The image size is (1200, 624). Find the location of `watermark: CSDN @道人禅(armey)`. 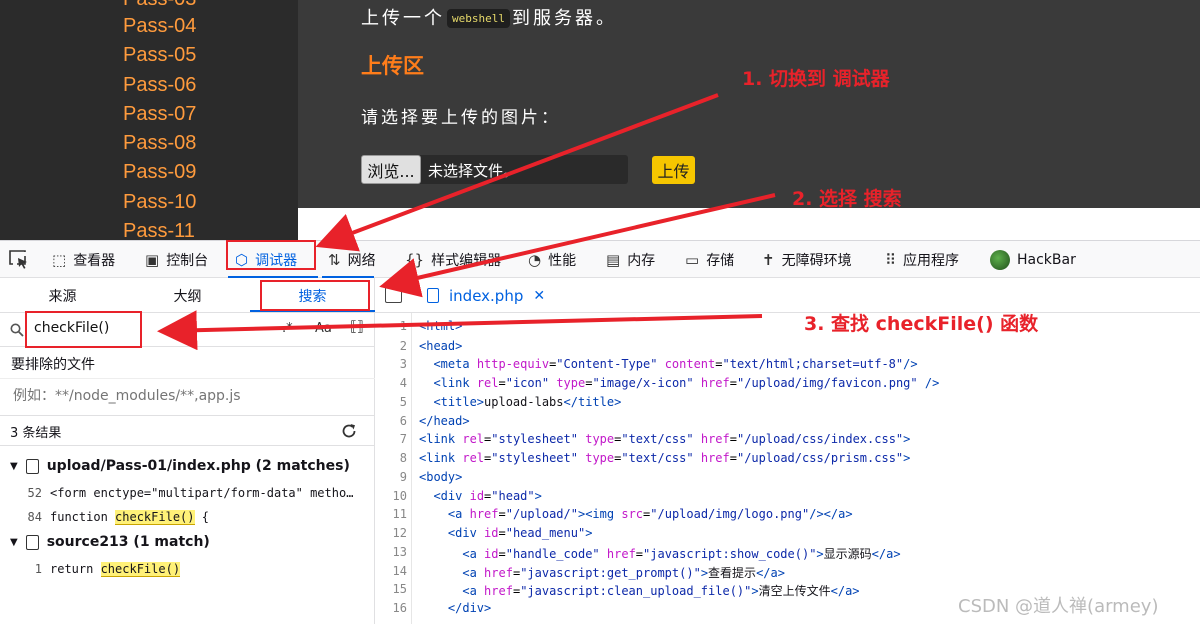

watermark: CSDN @道人禅(armey) is located at coordinates (1058, 606).